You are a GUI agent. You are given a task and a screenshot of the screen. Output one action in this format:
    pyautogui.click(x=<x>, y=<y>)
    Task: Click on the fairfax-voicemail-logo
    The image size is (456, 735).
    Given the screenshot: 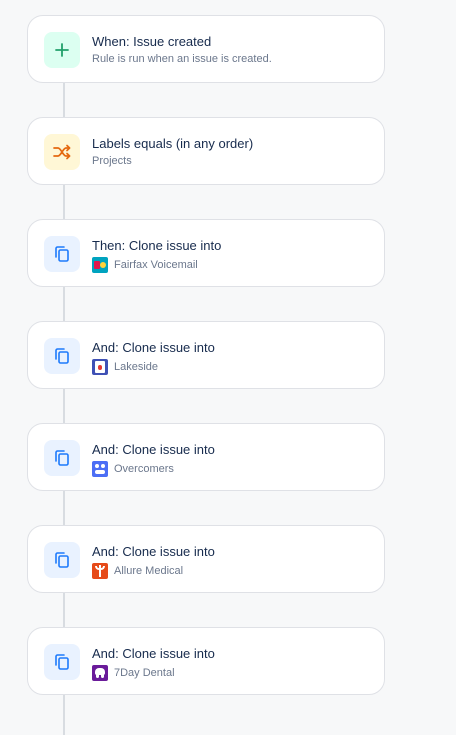 What is the action you would take?
    pyautogui.click(x=100, y=265)
    